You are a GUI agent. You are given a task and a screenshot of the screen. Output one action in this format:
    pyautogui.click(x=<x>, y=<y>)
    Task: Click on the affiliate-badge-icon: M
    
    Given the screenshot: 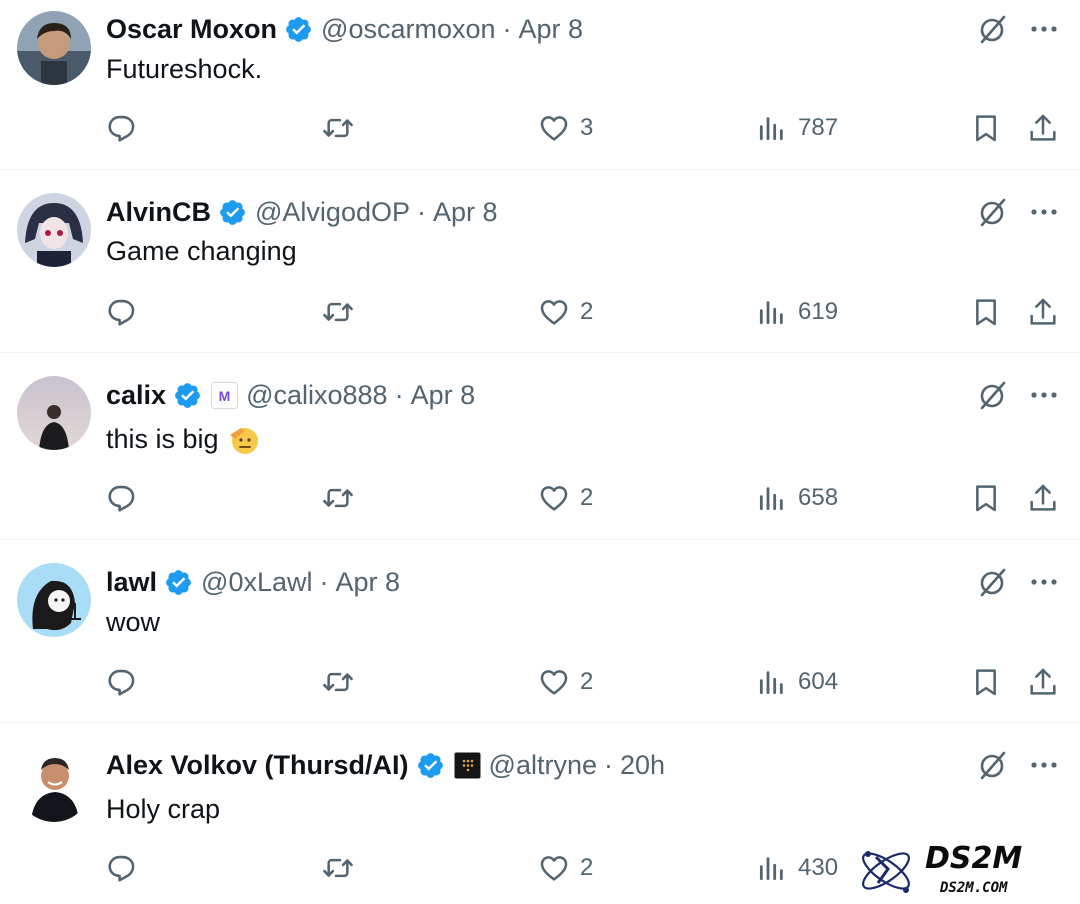 What is the action you would take?
    pyautogui.click(x=225, y=395)
    